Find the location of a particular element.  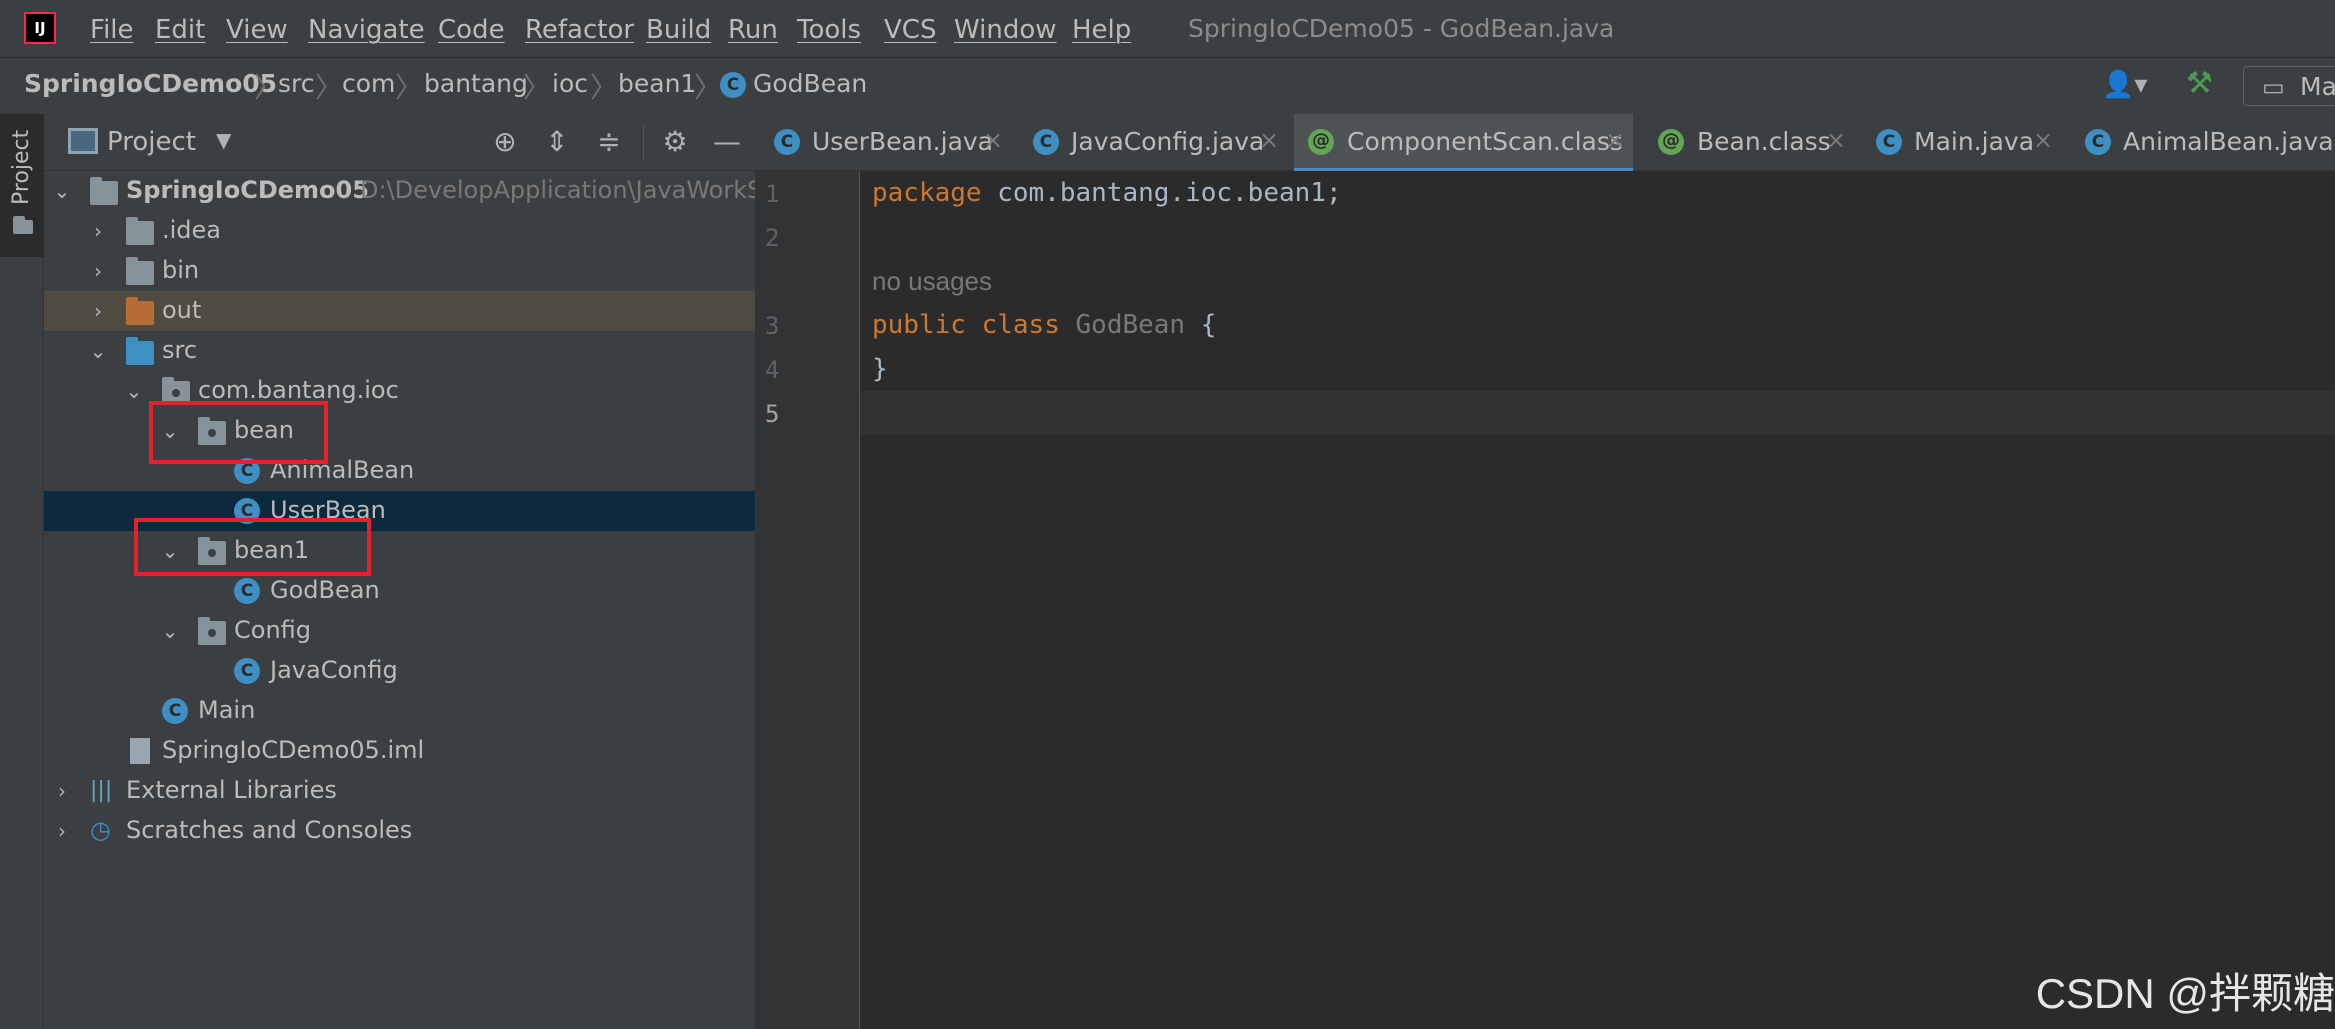

tab-bean-class: @ Bean.class × is located at coordinates (1756, 142).